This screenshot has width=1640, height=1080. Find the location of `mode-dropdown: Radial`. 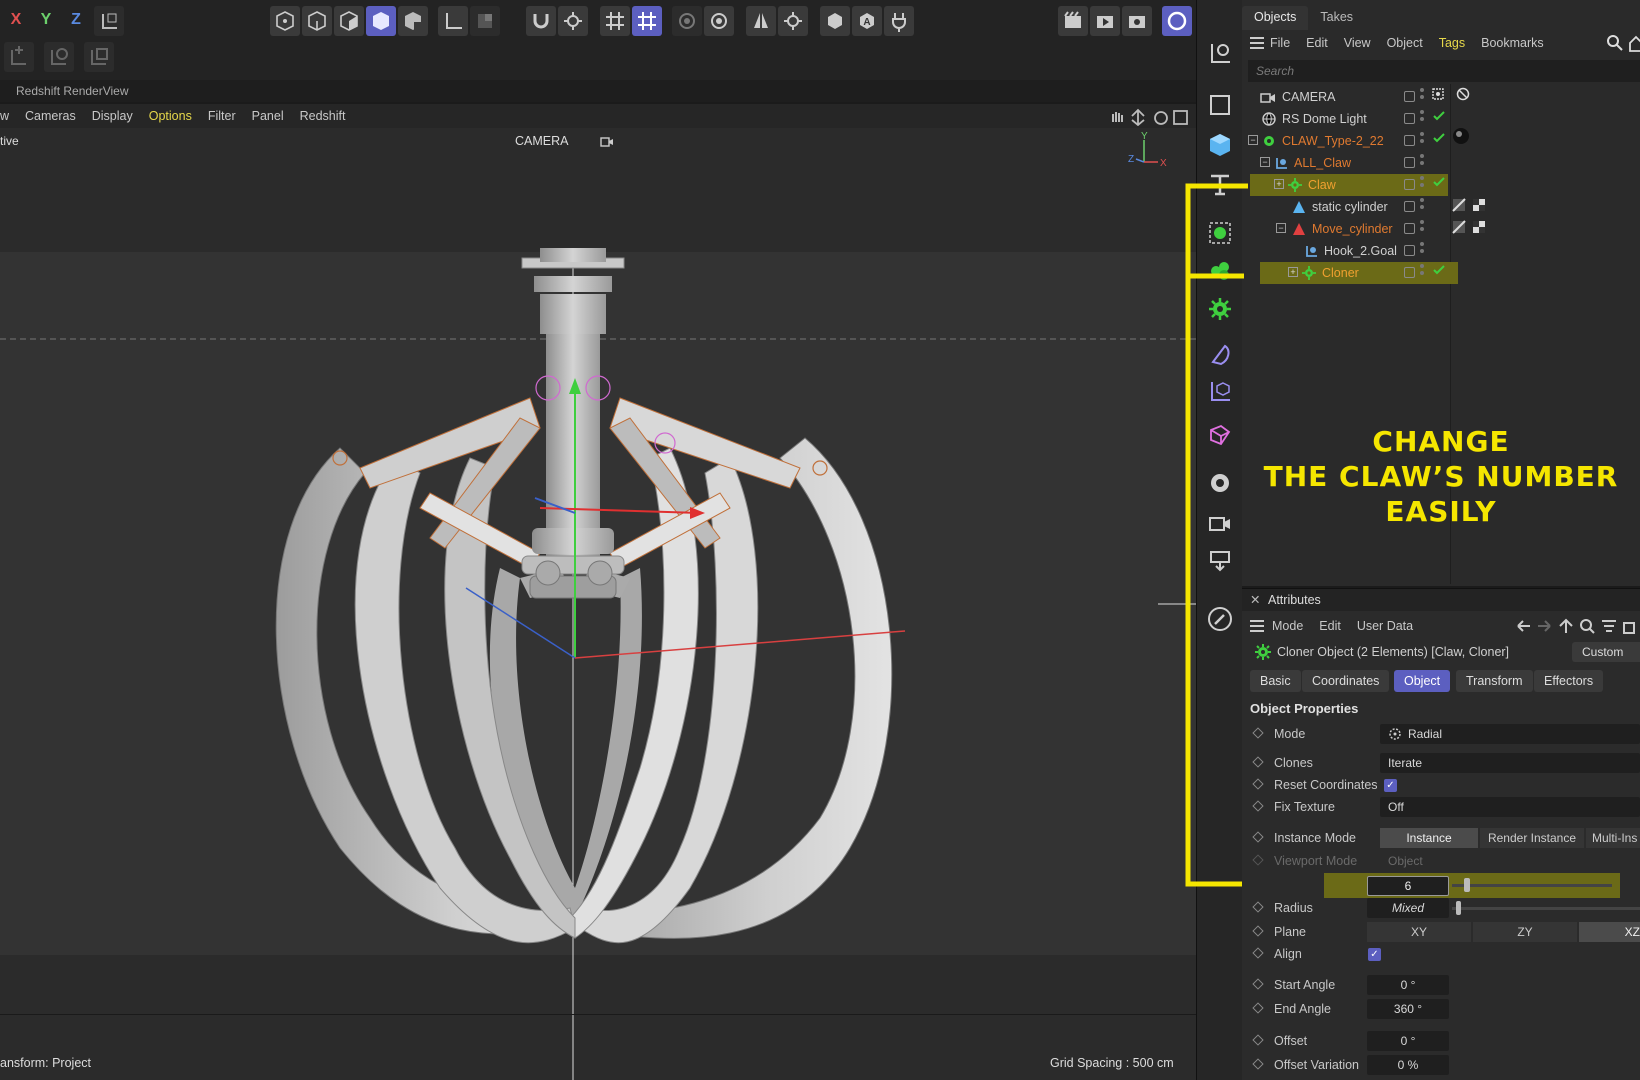

mode-dropdown: Radial is located at coordinates (1510, 734).